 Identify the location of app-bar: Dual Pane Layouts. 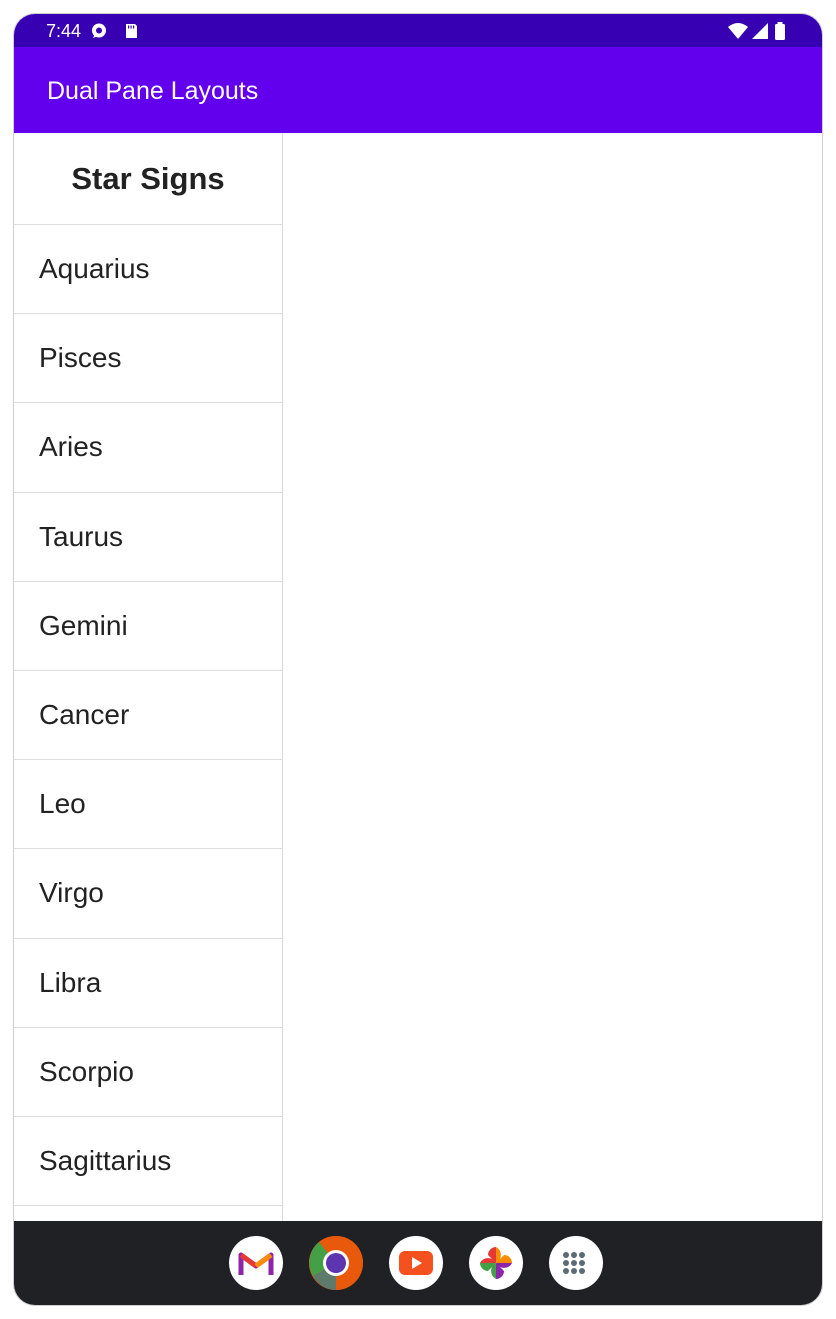
(418, 90).